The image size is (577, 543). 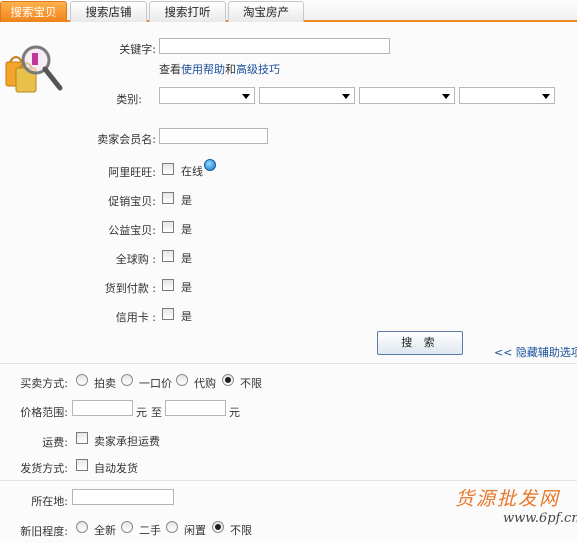 What do you see at coordinates (186, 258) in the screenshot?
I see `global-text: 是` at bounding box center [186, 258].